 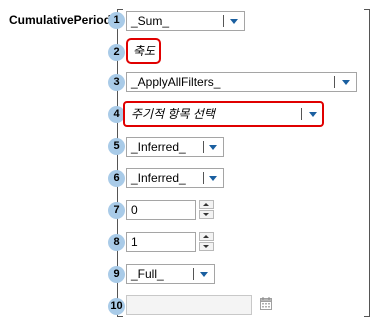 What do you see at coordinates (161, 210) in the screenshot?
I see `param-7-number-input: 0` at bounding box center [161, 210].